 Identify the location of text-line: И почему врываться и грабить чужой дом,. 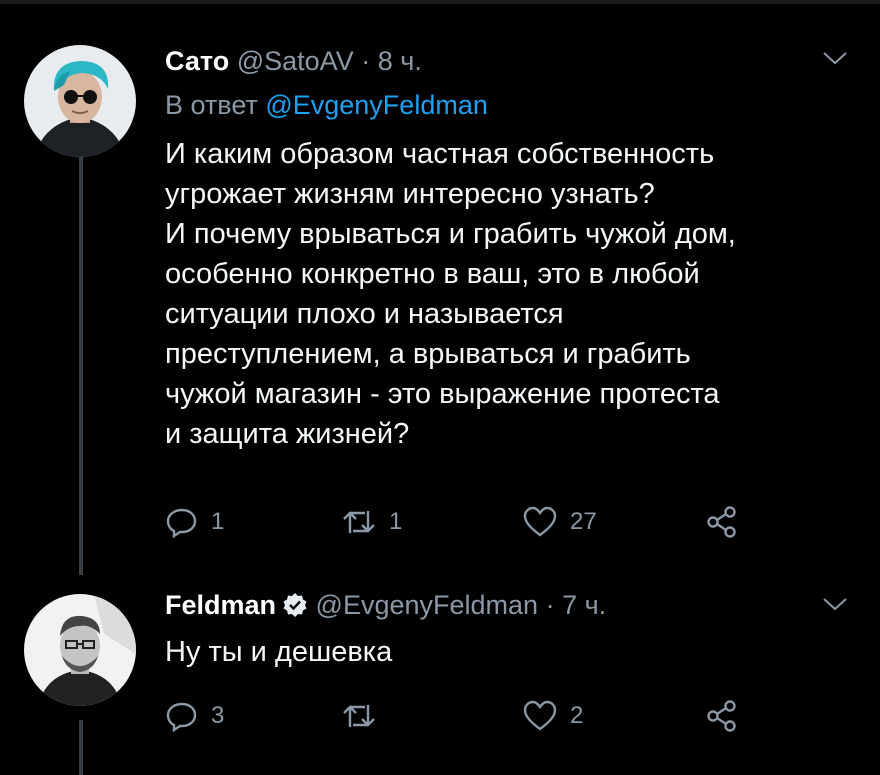
(450, 234).